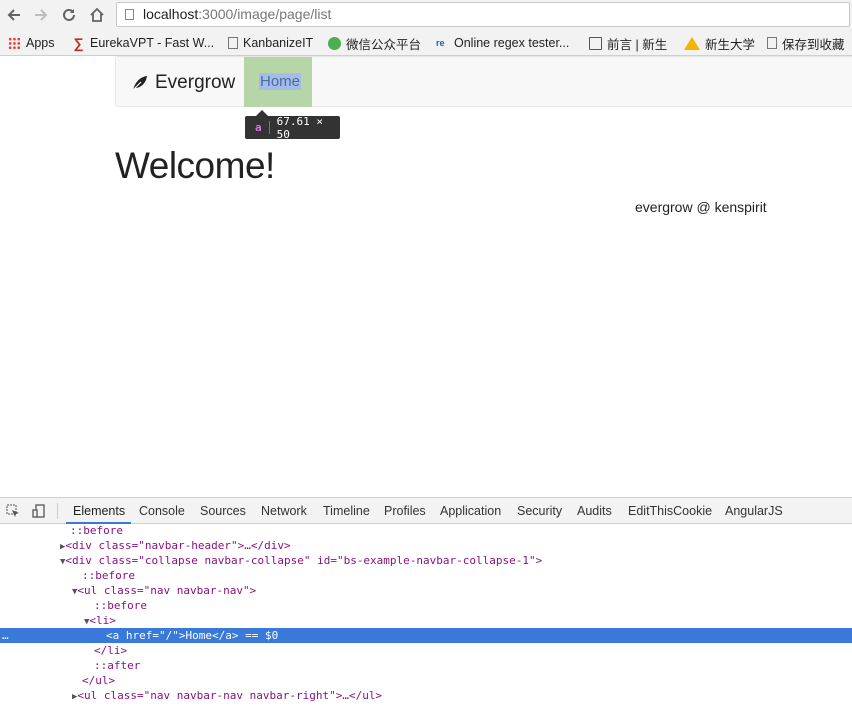  Describe the element at coordinates (670, 511) in the screenshot. I see `tab-editthiscookie: EditThisCookie` at that location.